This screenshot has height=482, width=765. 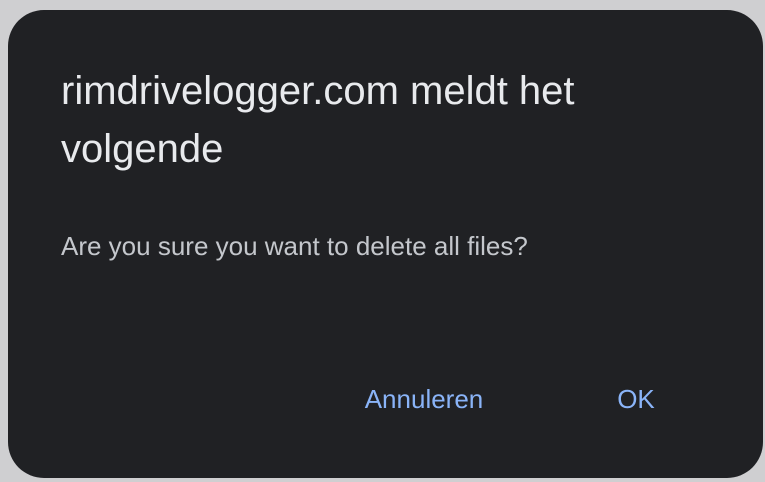 I want to click on dialog-title: rimdrivelogger.com meldt het volgende, so click(x=318, y=120).